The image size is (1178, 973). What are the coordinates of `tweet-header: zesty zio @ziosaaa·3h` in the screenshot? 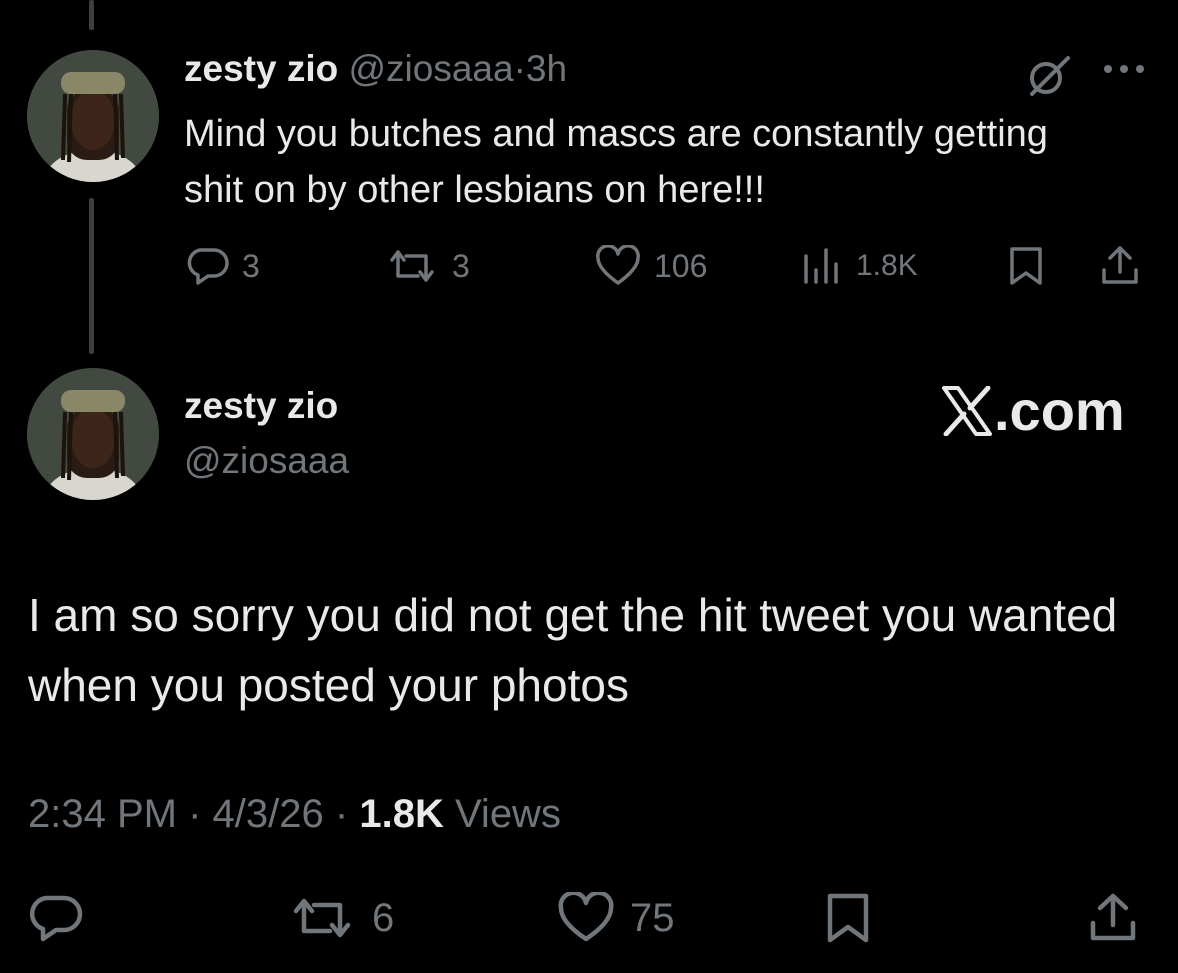 It's located at (375, 69).